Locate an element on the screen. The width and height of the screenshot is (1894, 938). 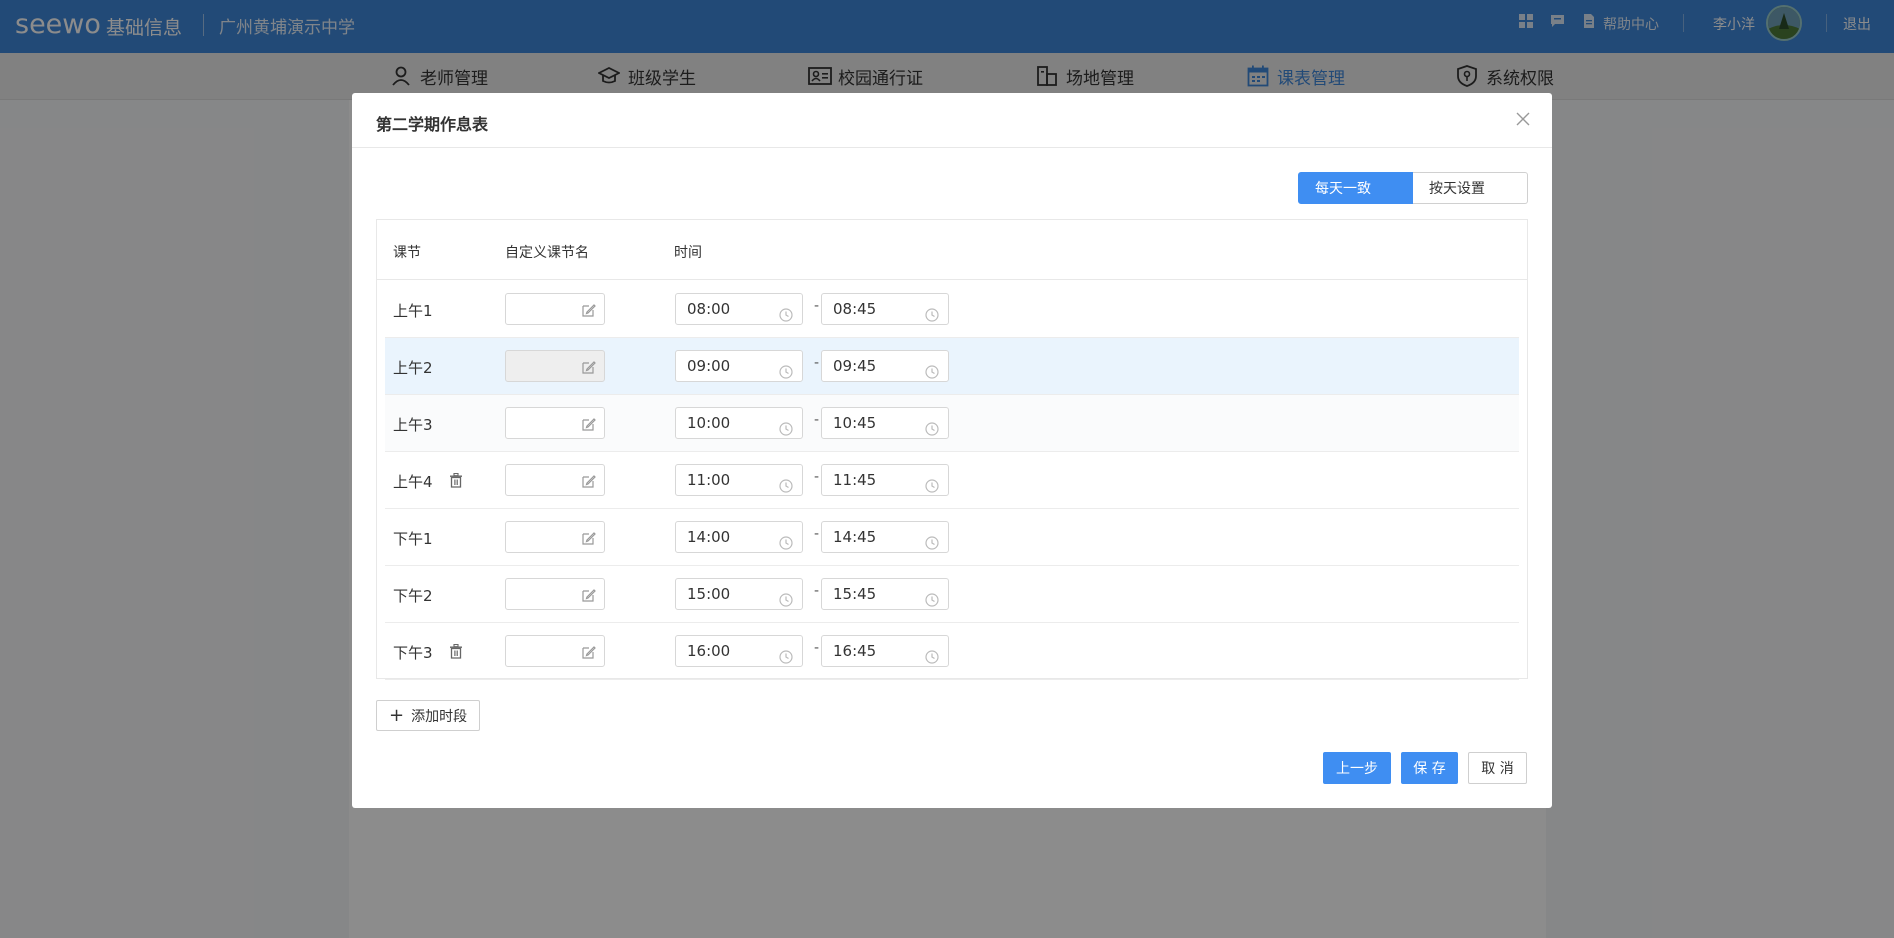
start-time-picker: 15:00 is located at coordinates (739, 594).